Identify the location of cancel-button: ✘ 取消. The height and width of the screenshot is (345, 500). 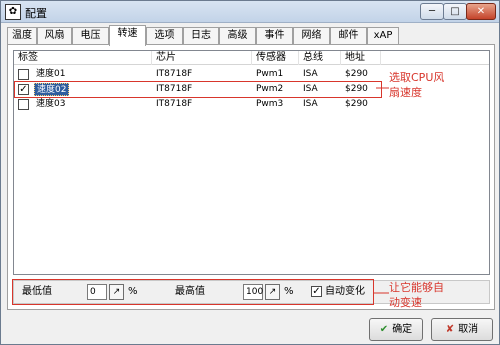
(462, 329).